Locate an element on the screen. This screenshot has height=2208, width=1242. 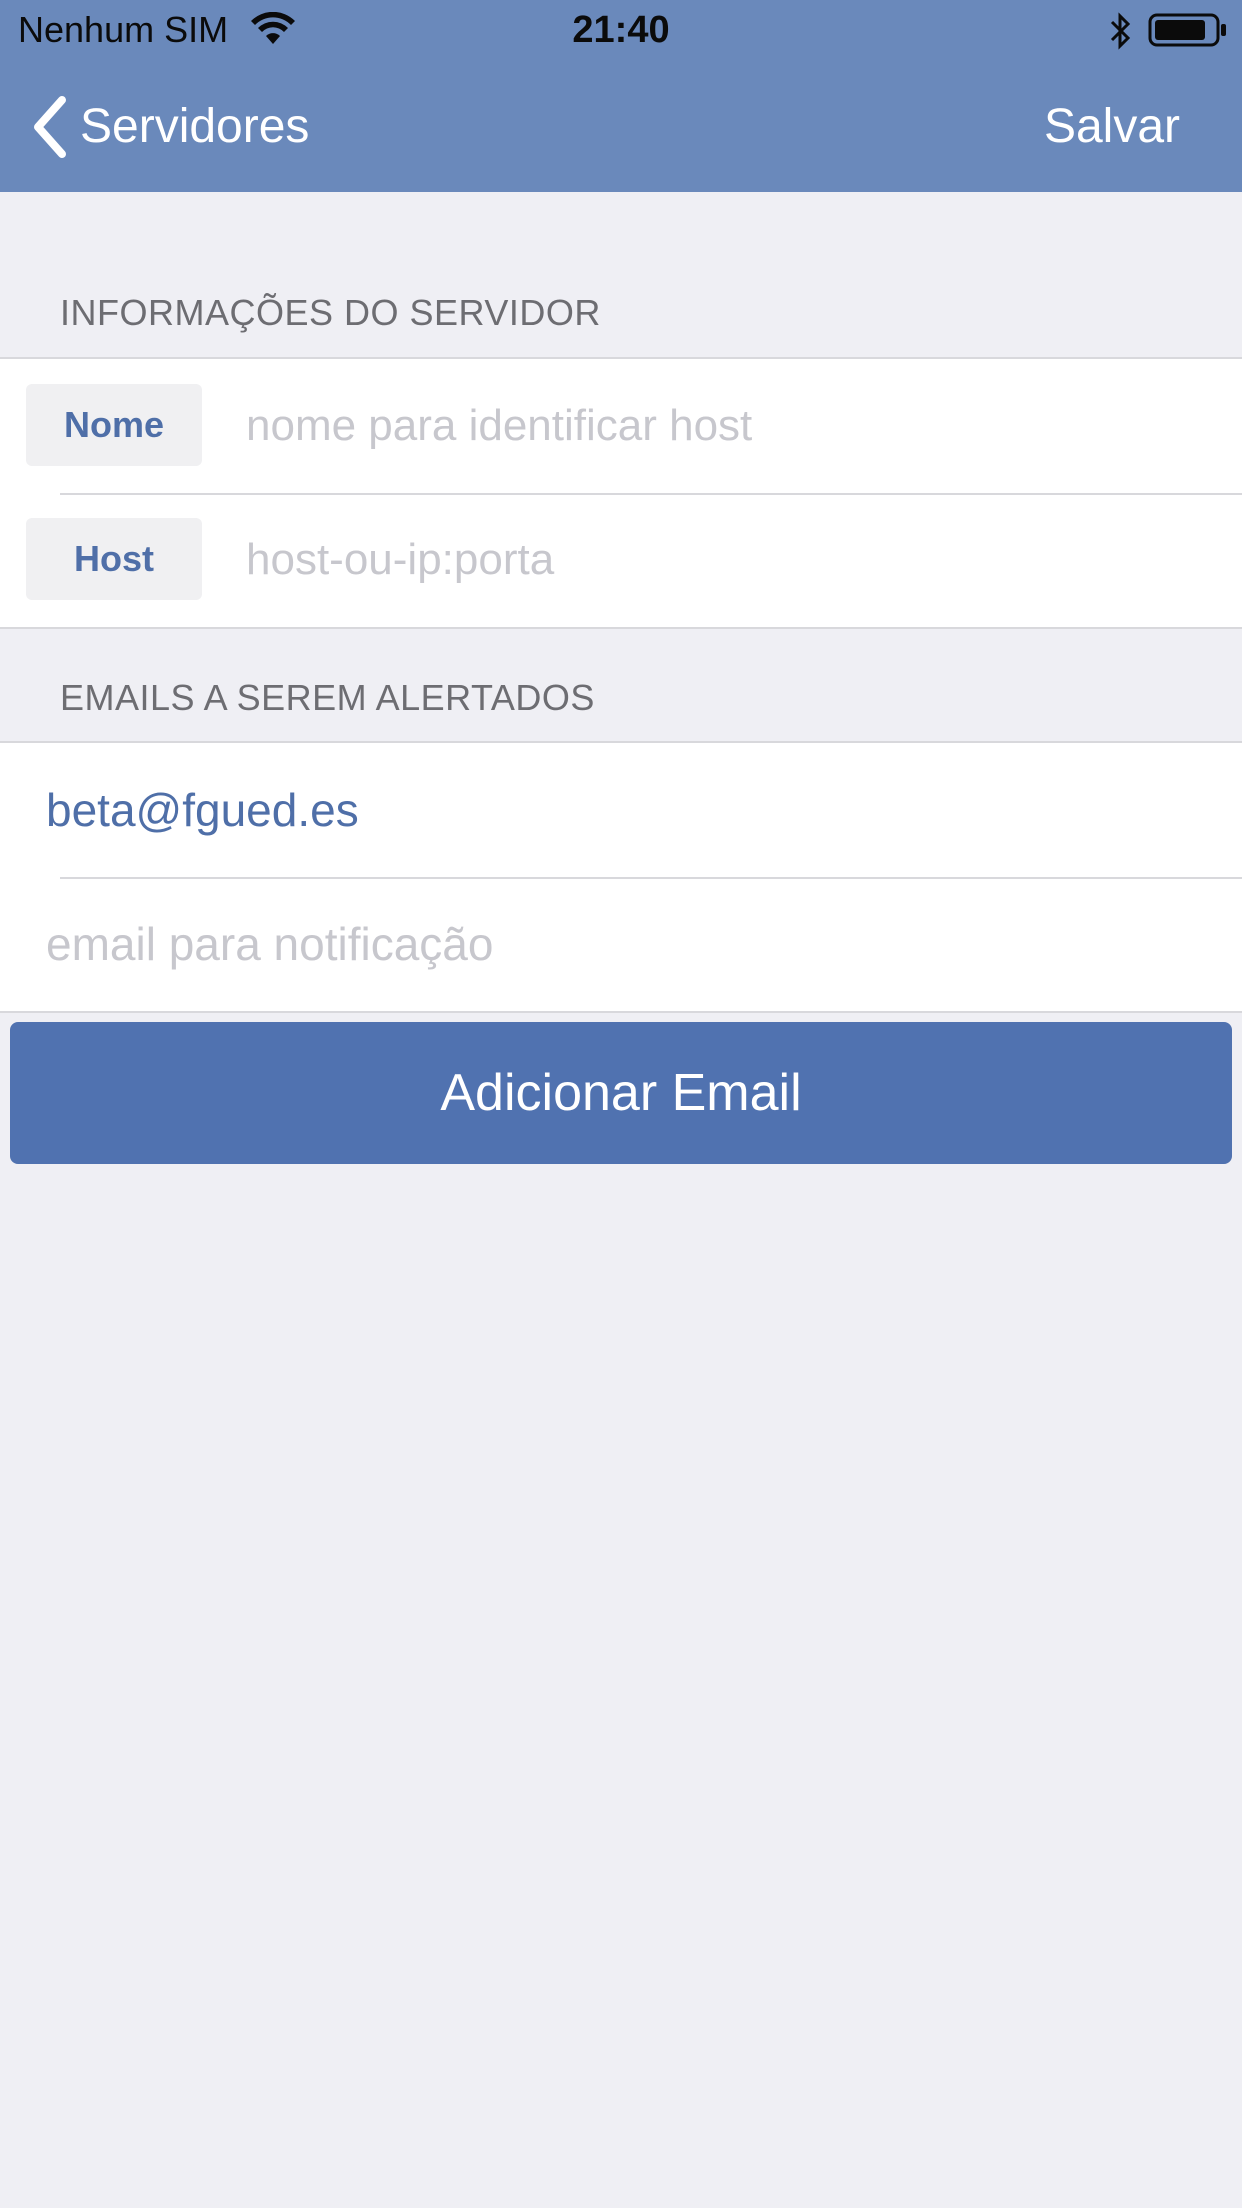
status-bar: Nenhum SIM 21:40 is located at coordinates (621, 30).